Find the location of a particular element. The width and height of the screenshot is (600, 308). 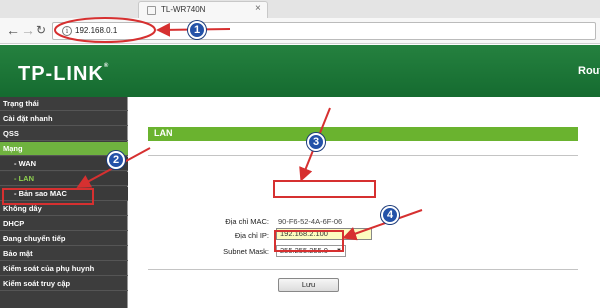

sidebar-item-forwarding: Đang chuyển tiếp is located at coordinates (64, 239).